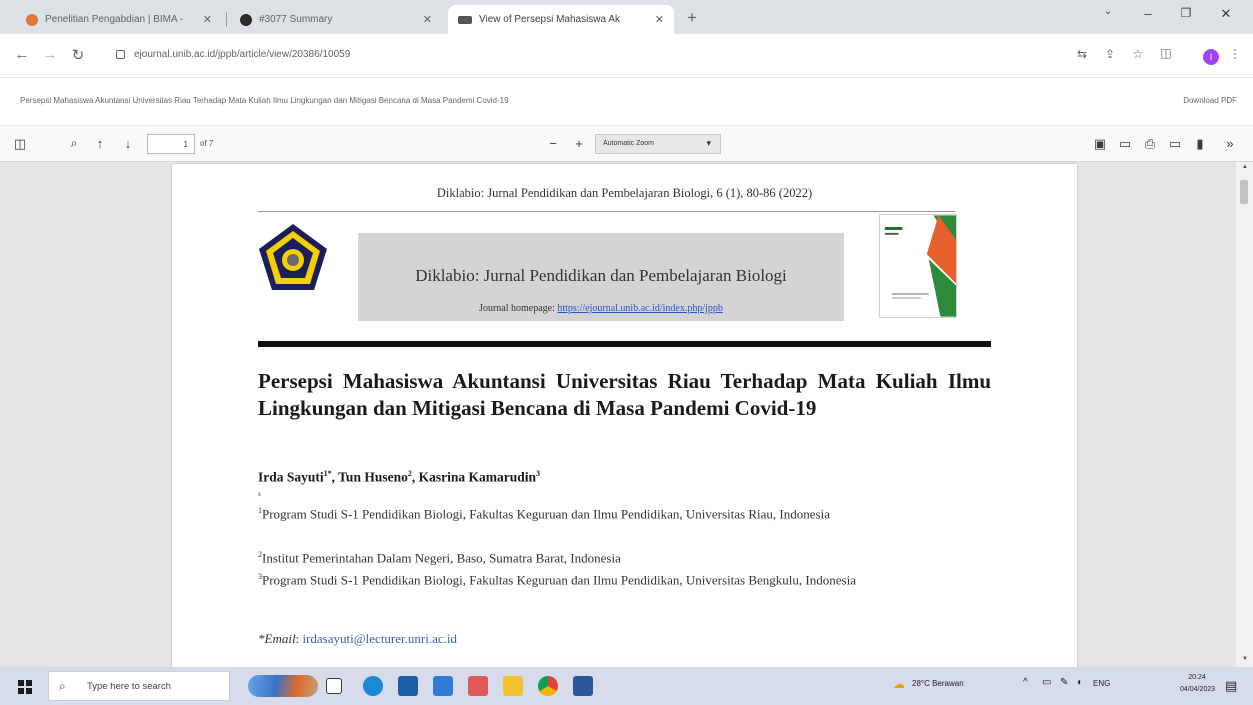  I want to click on email-address: irdasayuti@lecturer.unri.ac.id, so click(379, 638).